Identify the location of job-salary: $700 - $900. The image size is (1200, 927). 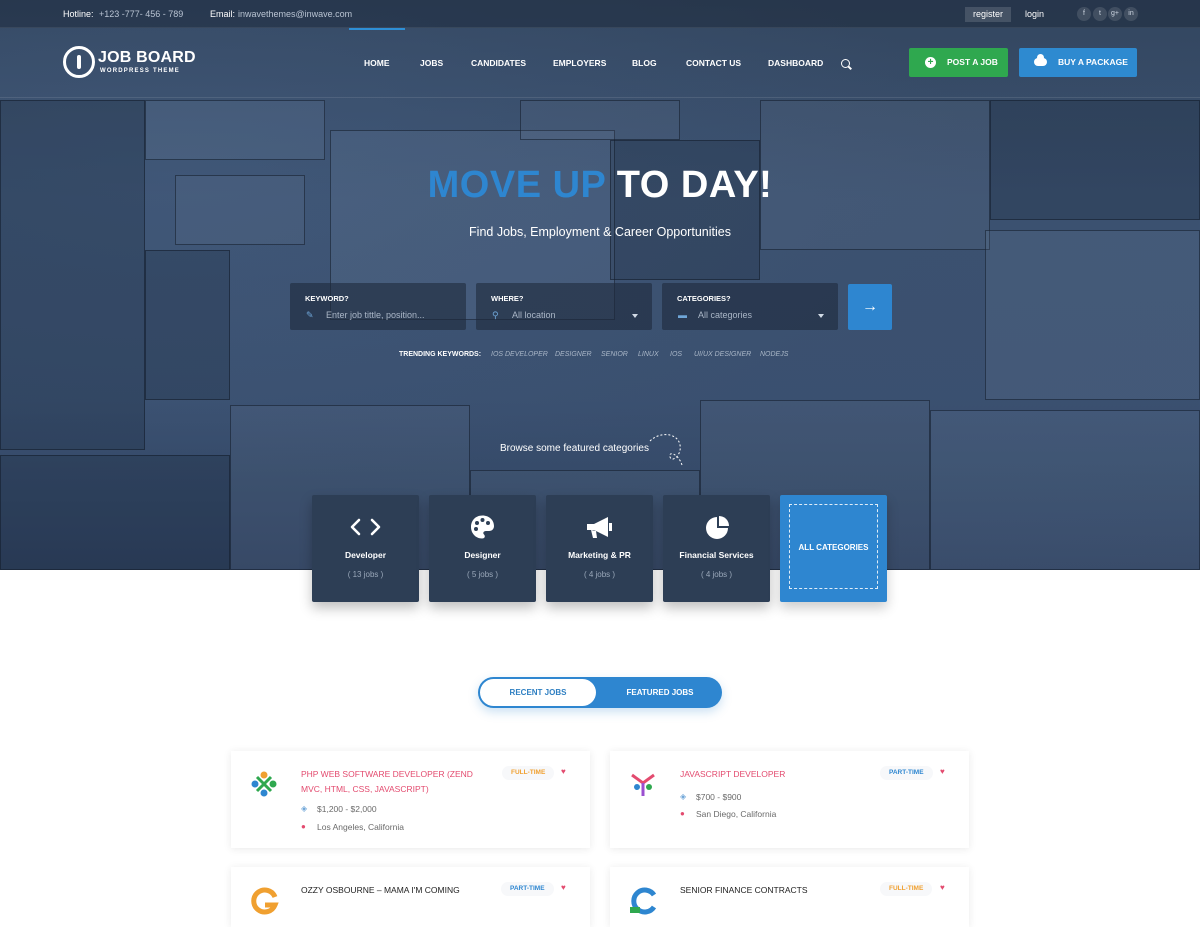
(719, 797).